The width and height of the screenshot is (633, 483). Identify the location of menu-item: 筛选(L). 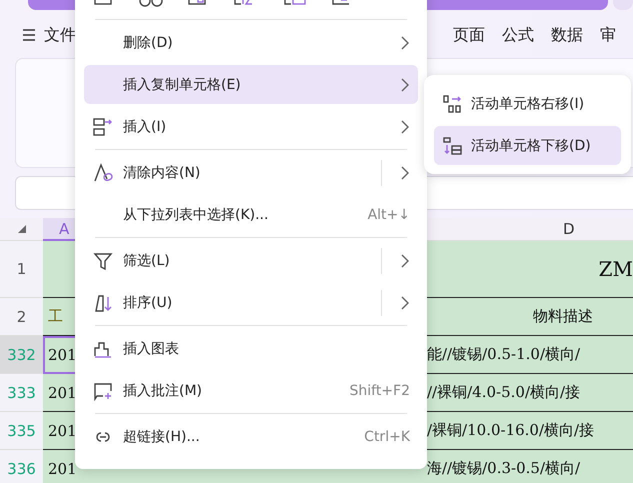
(251, 260).